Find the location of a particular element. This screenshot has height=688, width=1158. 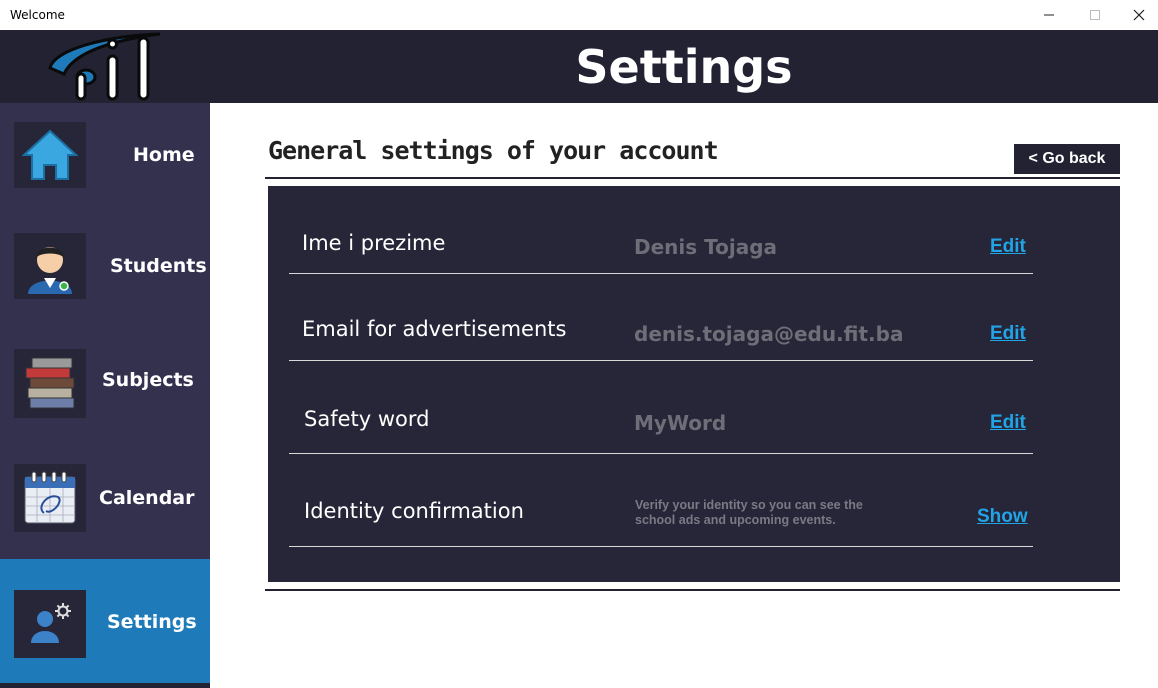

sidebar-item-label: Subjects is located at coordinates (148, 380).